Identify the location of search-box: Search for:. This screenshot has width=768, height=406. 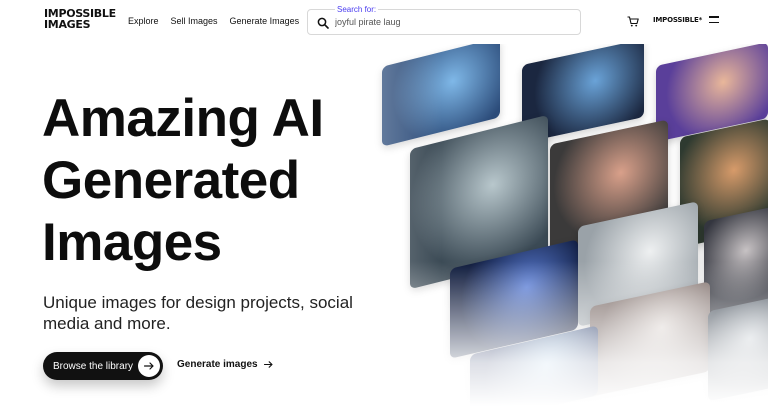
(444, 20).